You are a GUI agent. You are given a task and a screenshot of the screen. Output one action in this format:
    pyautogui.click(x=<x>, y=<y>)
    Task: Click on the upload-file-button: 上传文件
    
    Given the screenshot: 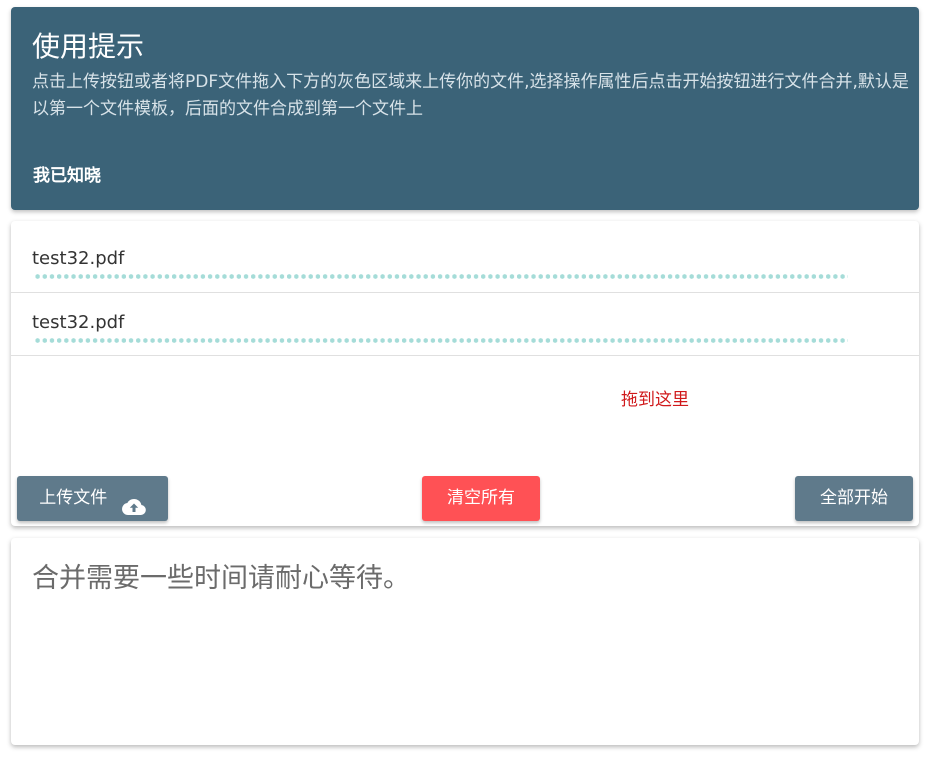 What is the action you would take?
    pyautogui.click(x=92, y=498)
    